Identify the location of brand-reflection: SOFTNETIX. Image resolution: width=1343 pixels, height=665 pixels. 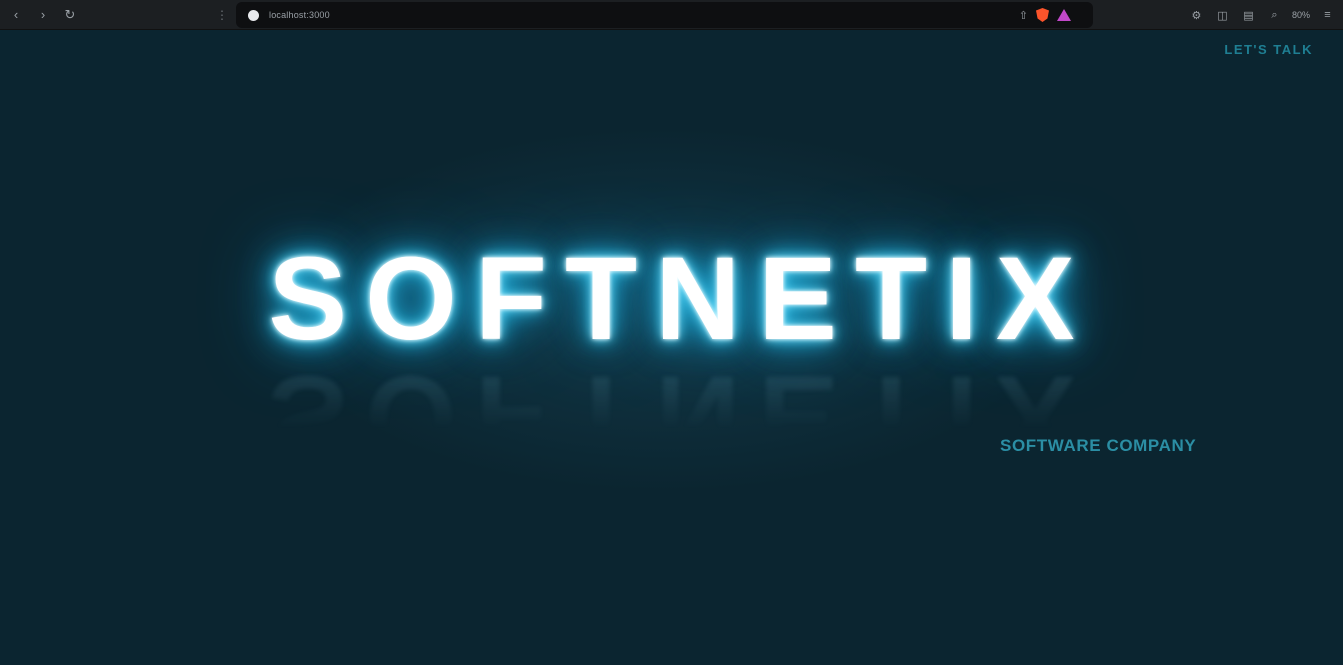
(671, 398).